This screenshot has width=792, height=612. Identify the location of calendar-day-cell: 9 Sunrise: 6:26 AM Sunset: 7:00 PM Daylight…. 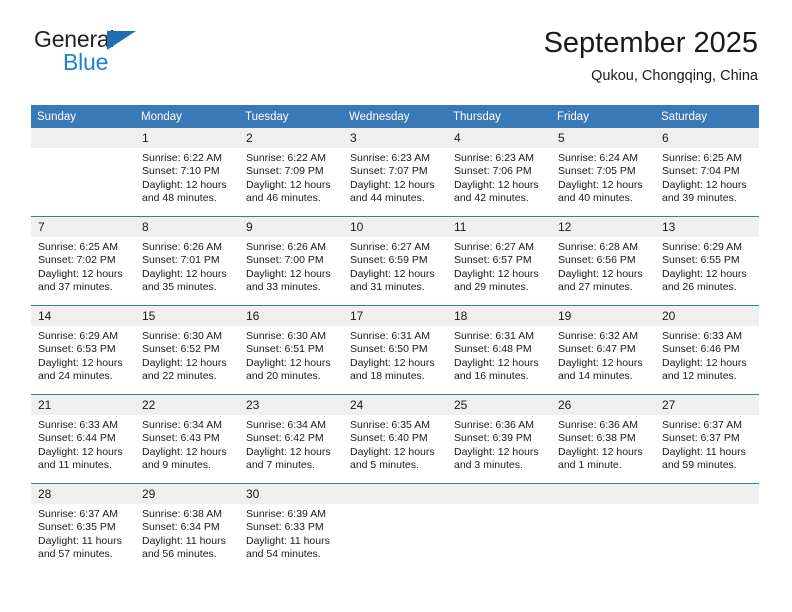
(291, 261).